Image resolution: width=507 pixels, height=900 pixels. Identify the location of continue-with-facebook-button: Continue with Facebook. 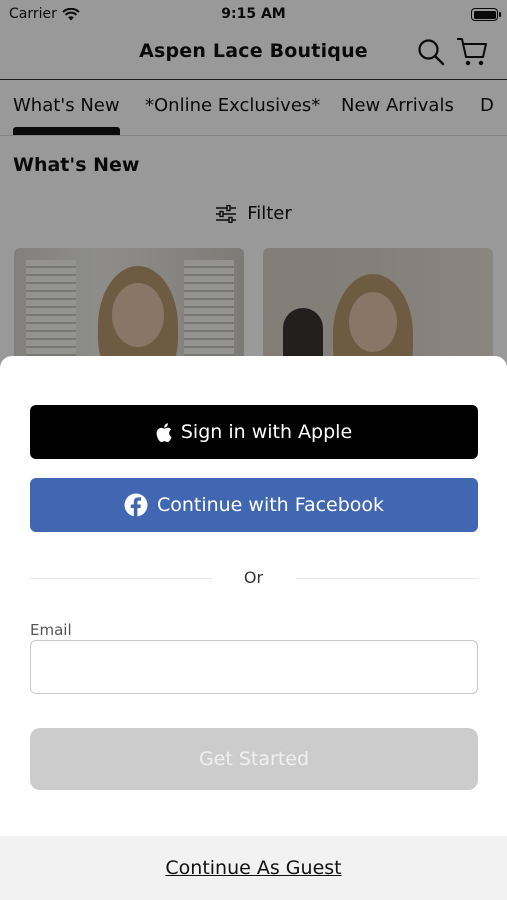
(254, 505).